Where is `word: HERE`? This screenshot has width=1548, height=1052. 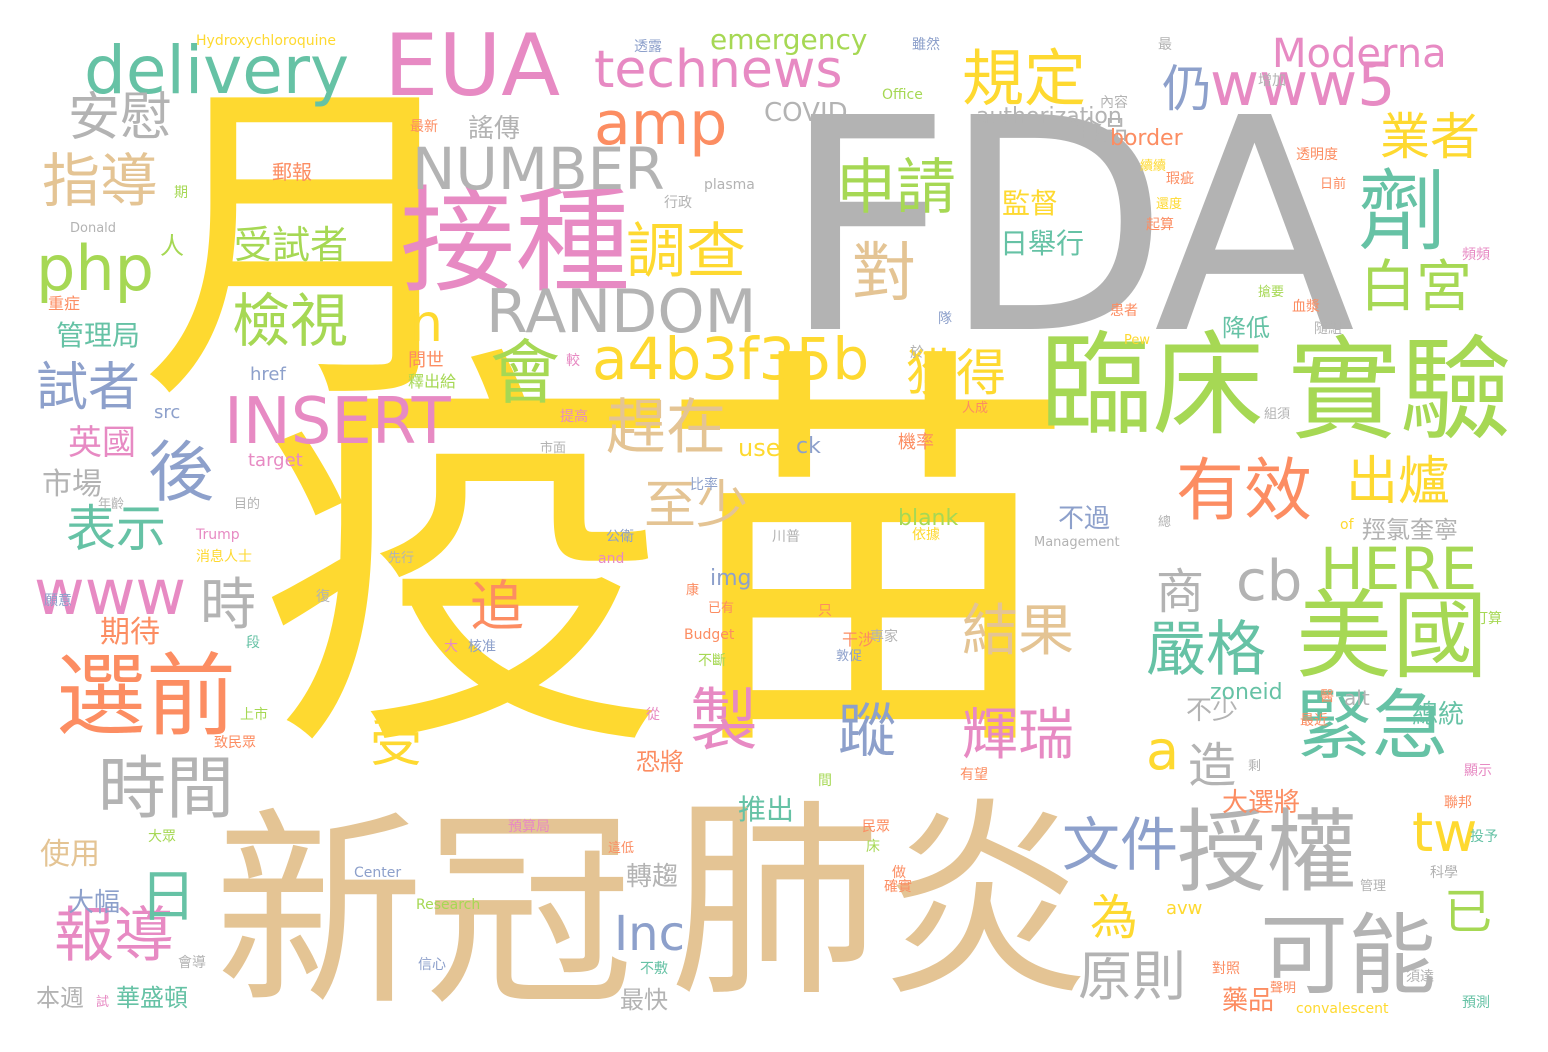
word: HERE is located at coordinates (1399, 569).